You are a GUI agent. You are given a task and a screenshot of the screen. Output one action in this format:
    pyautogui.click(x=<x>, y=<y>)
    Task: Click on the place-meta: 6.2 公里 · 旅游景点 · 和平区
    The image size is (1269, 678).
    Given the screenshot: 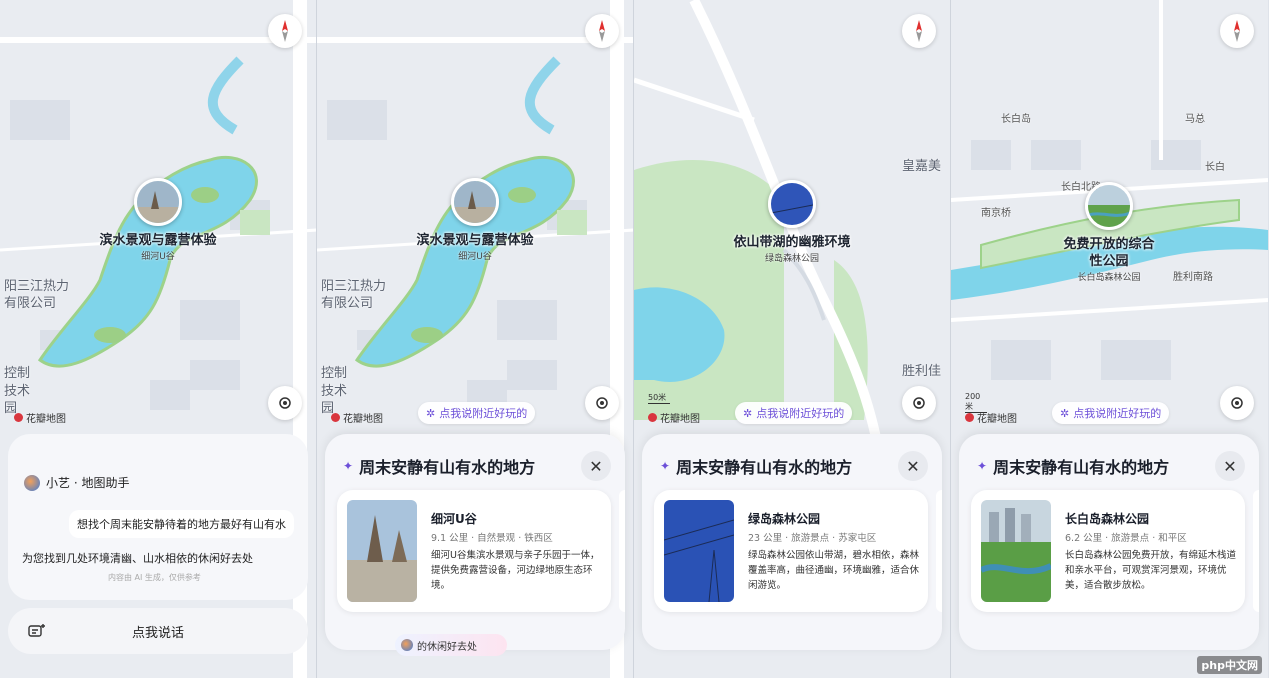 What is the action you would take?
    pyautogui.click(x=1126, y=538)
    